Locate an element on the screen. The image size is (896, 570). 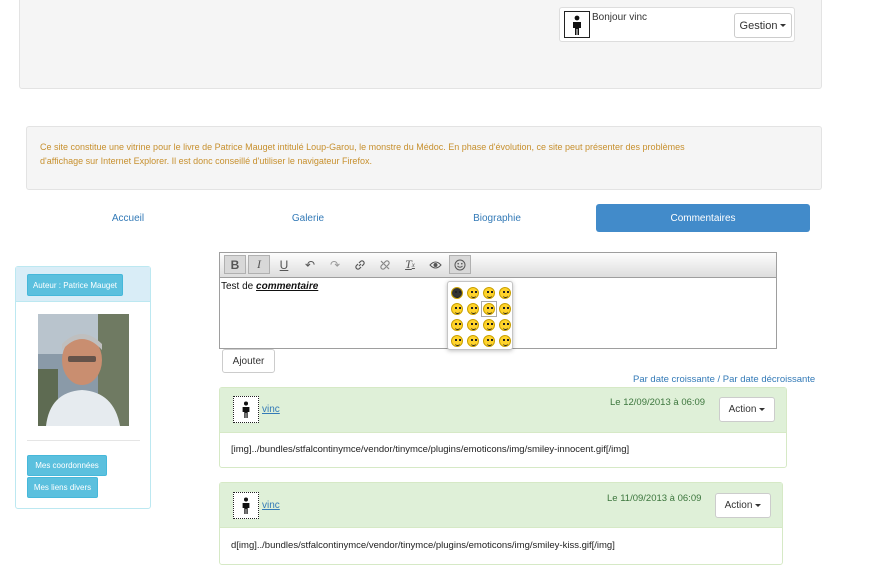
comment-date: Le 12/09/2013 à 06:09 is located at coordinates (658, 402).